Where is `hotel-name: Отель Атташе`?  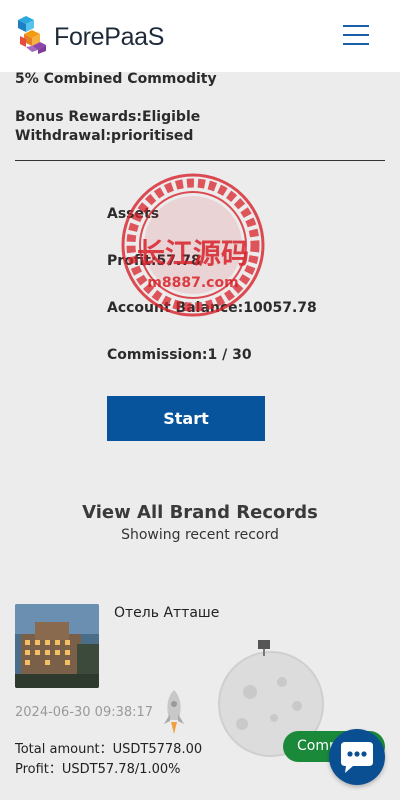 hotel-name: Отель Атташе is located at coordinates (167, 613).